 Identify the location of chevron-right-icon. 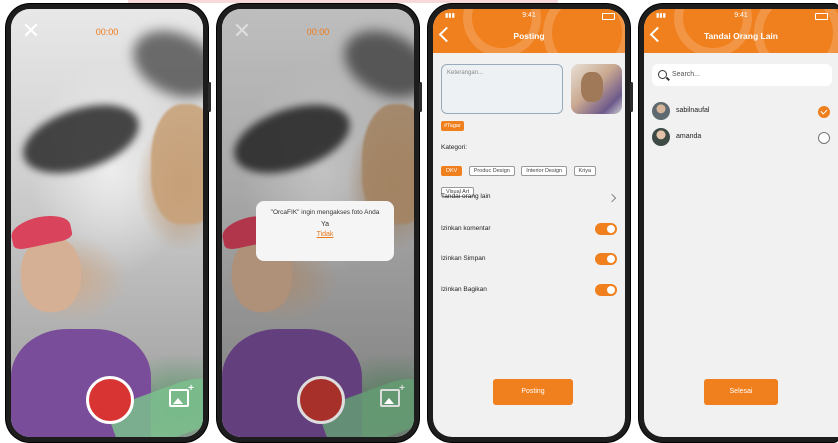
(612, 198).